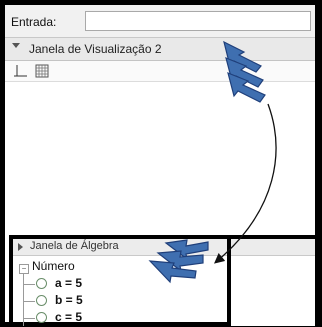 This screenshot has width=322, height=327. Describe the element at coordinates (69, 300) in the screenshot. I see `item-label: b = 5` at that location.